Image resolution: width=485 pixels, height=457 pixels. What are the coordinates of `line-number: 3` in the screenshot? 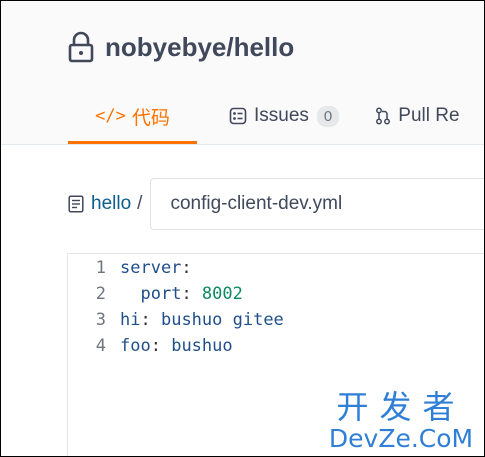 It's located at (100, 320).